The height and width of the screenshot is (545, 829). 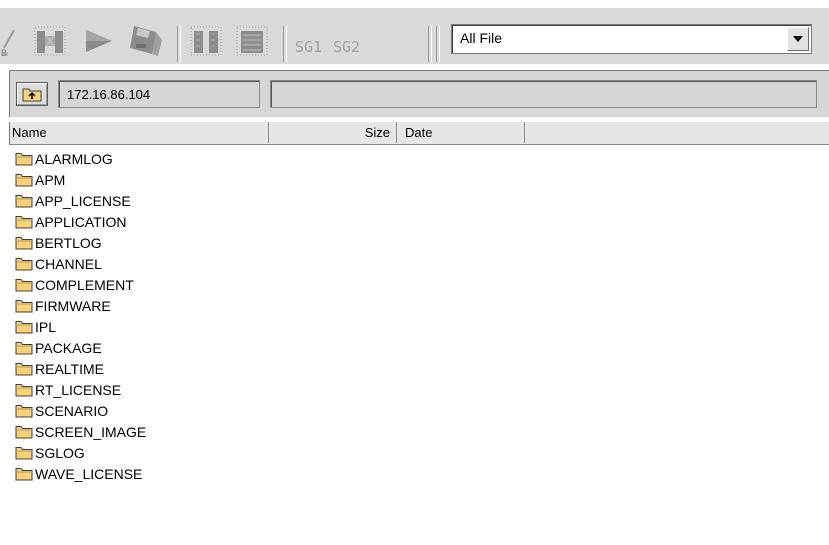 I want to click on list-item-label: ALARMLOG, so click(x=74, y=158).